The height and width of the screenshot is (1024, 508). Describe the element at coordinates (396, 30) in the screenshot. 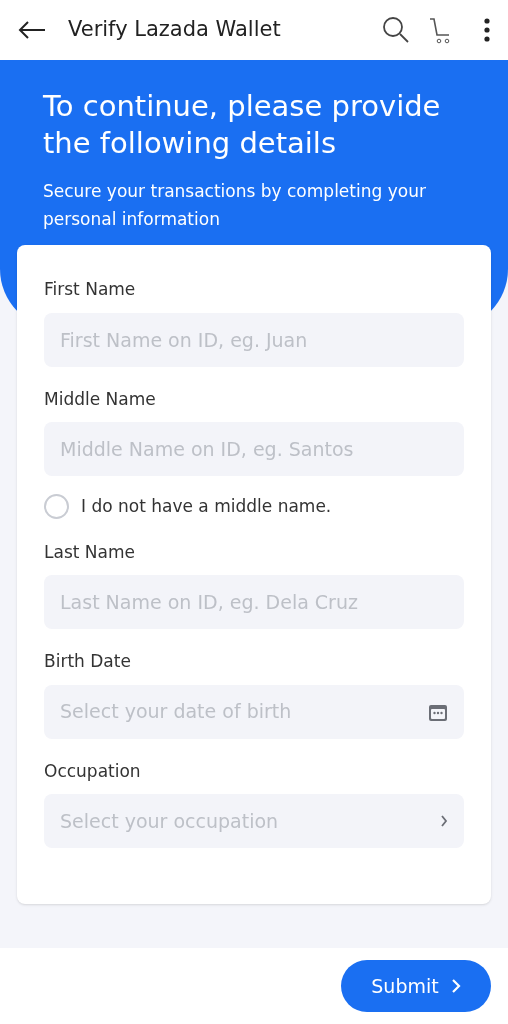

I see `search-icon` at that location.